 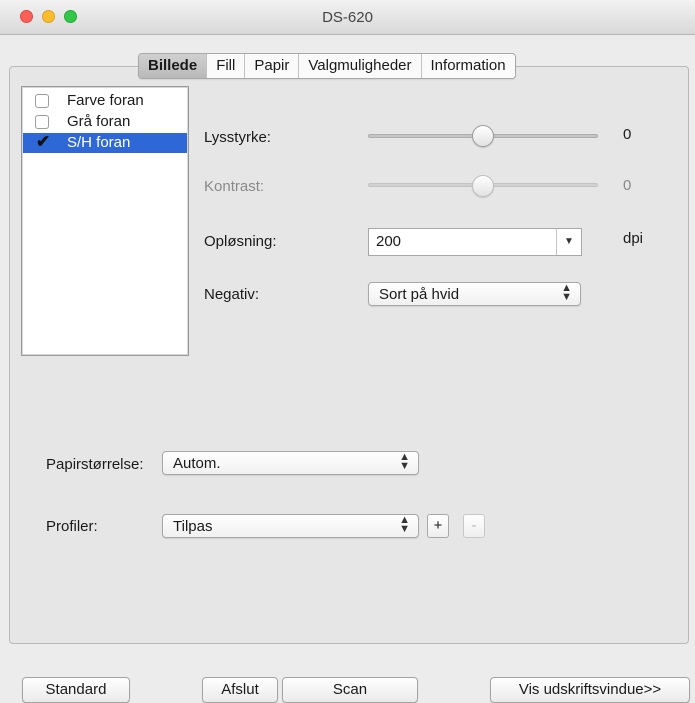 What do you see at coordinates (234, 186) in the screenshot?
I see `contrast-label: Kontrast:` at bounding box center [234, 186].